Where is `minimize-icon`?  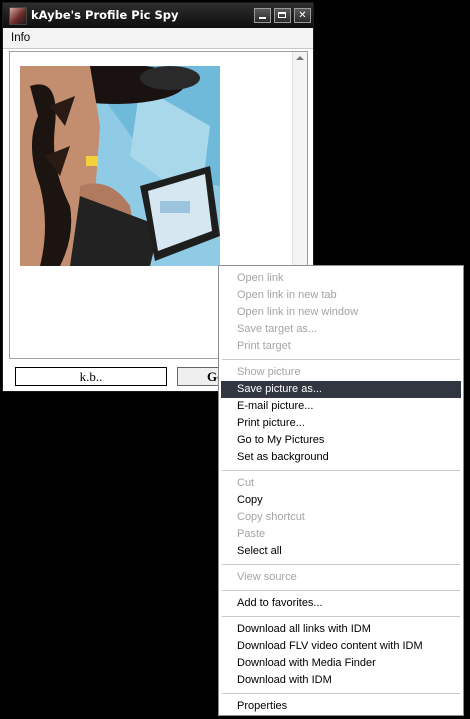 minimize-icon is located at coordinates (262, 18).